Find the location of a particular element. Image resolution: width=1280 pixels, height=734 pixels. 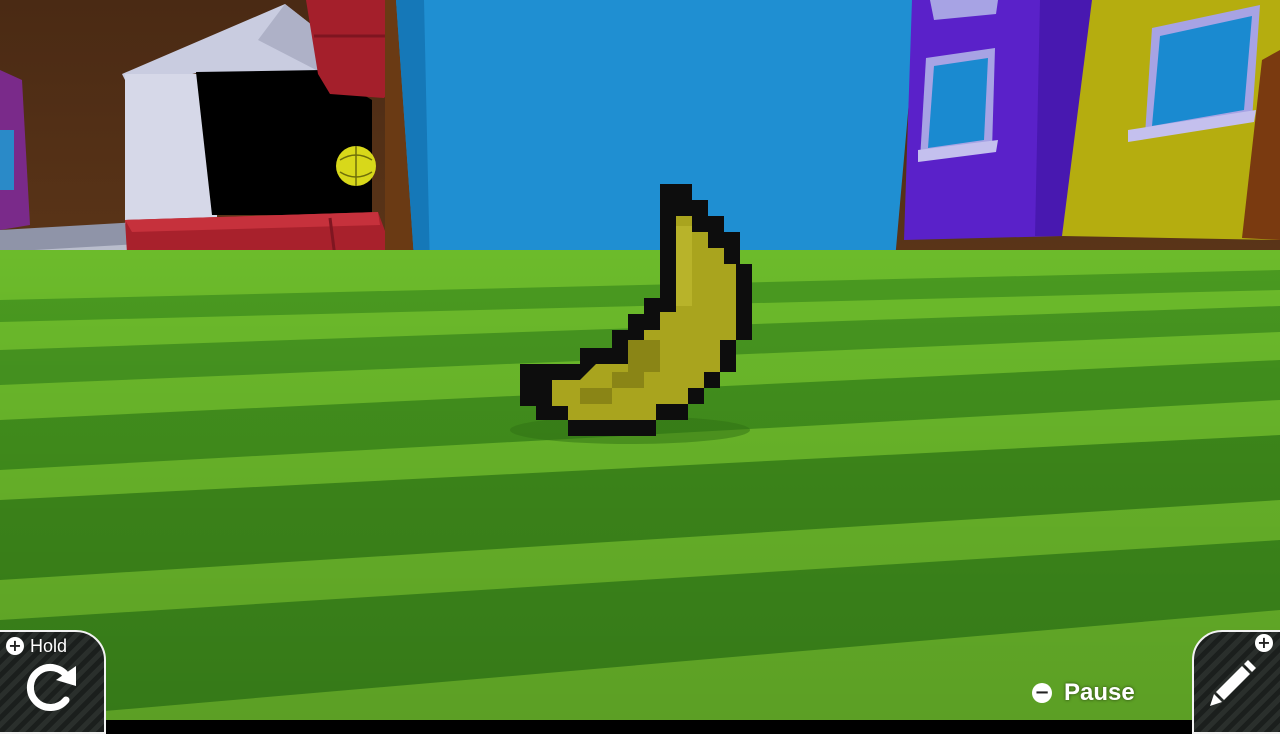

pencil-icon is located at coordinates (1233, 681).